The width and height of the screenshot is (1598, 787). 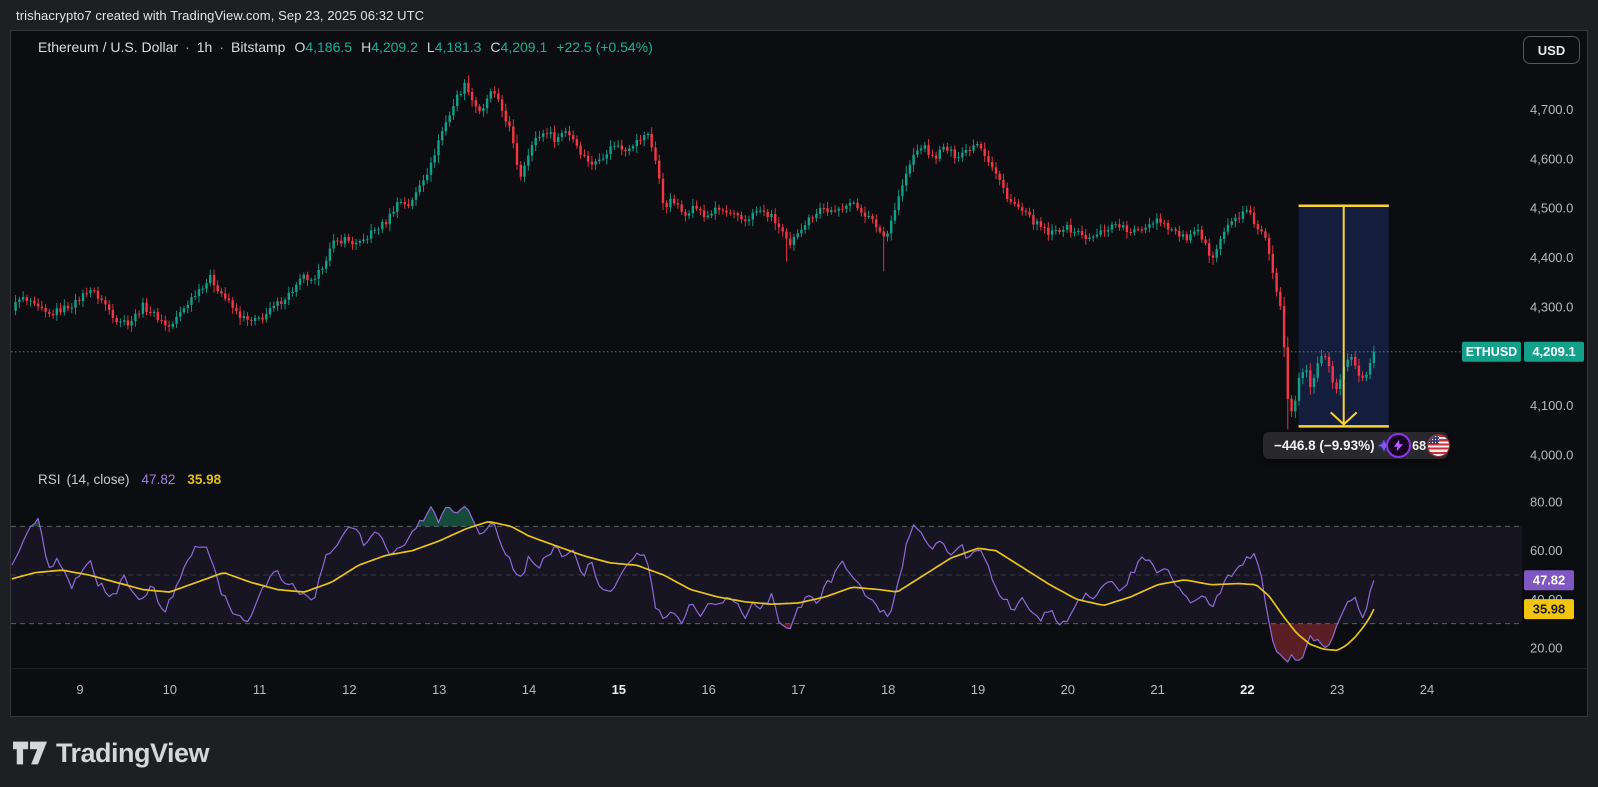 I want to click on tradingview-logo-icon, so click(x=30, y=753).